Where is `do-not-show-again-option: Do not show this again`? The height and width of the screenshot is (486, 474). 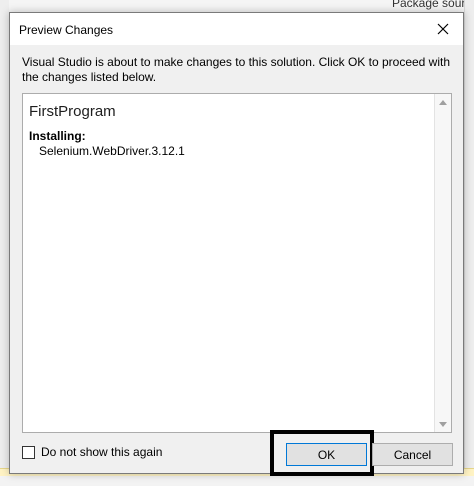
do-not-show-again-option: Do not show this again is located at coordinates (92, 452).